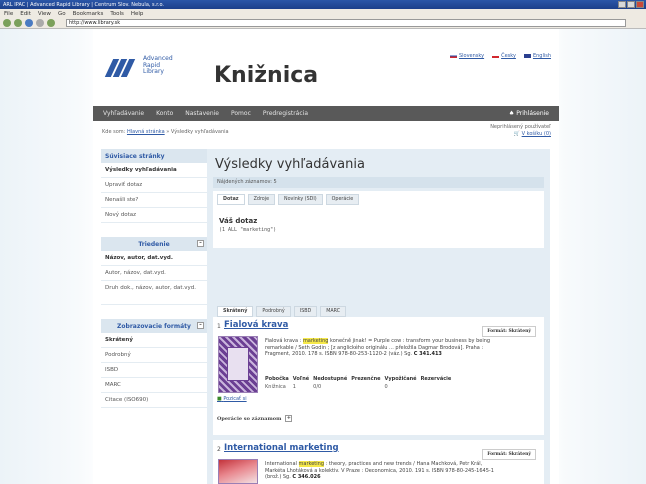 This screenshot has height=484, width=646. Describe the element at coordinates (305, 311) in the screenshot. I see `tab-isbd: ISBD` at that location.